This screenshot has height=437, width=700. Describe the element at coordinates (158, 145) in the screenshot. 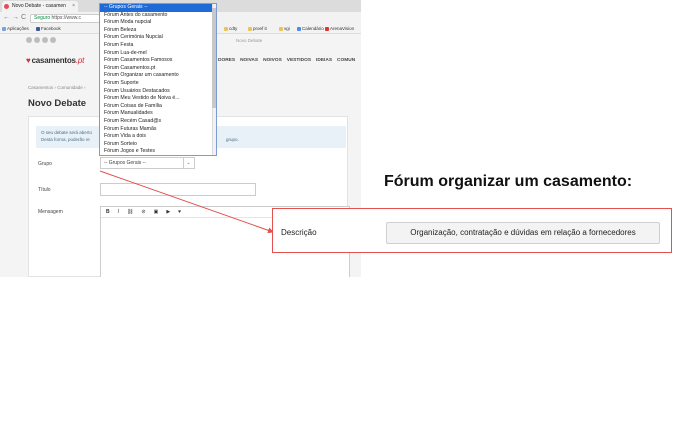

I see `dropdown-option: Fórum Sorteio` at that location.